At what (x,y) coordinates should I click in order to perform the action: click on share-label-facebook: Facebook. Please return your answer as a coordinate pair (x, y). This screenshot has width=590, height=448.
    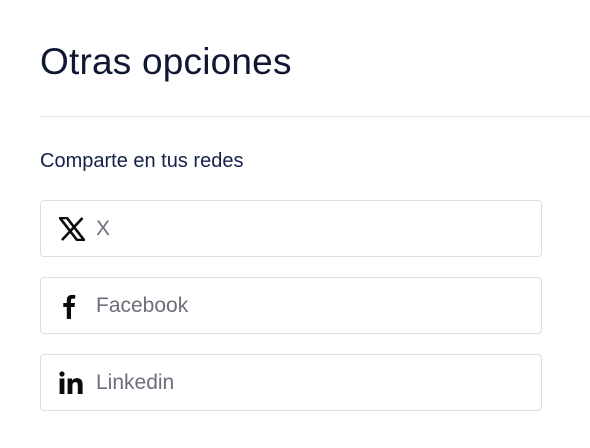
    Looking at the image, I should click on (142, 305).